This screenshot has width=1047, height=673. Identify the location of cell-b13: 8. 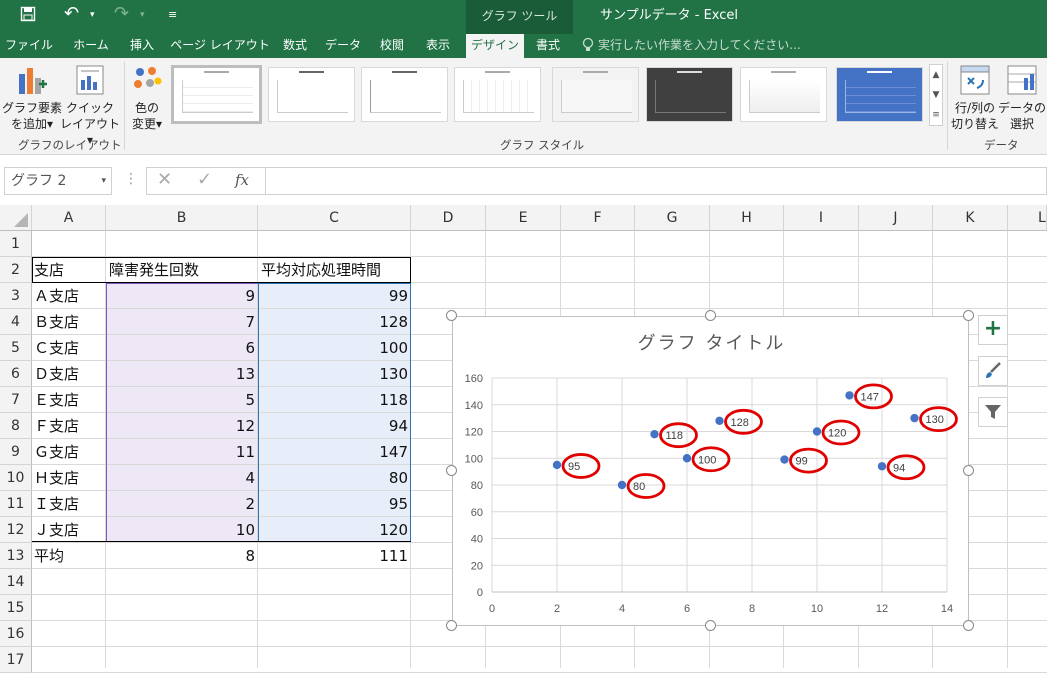
(182, 556).